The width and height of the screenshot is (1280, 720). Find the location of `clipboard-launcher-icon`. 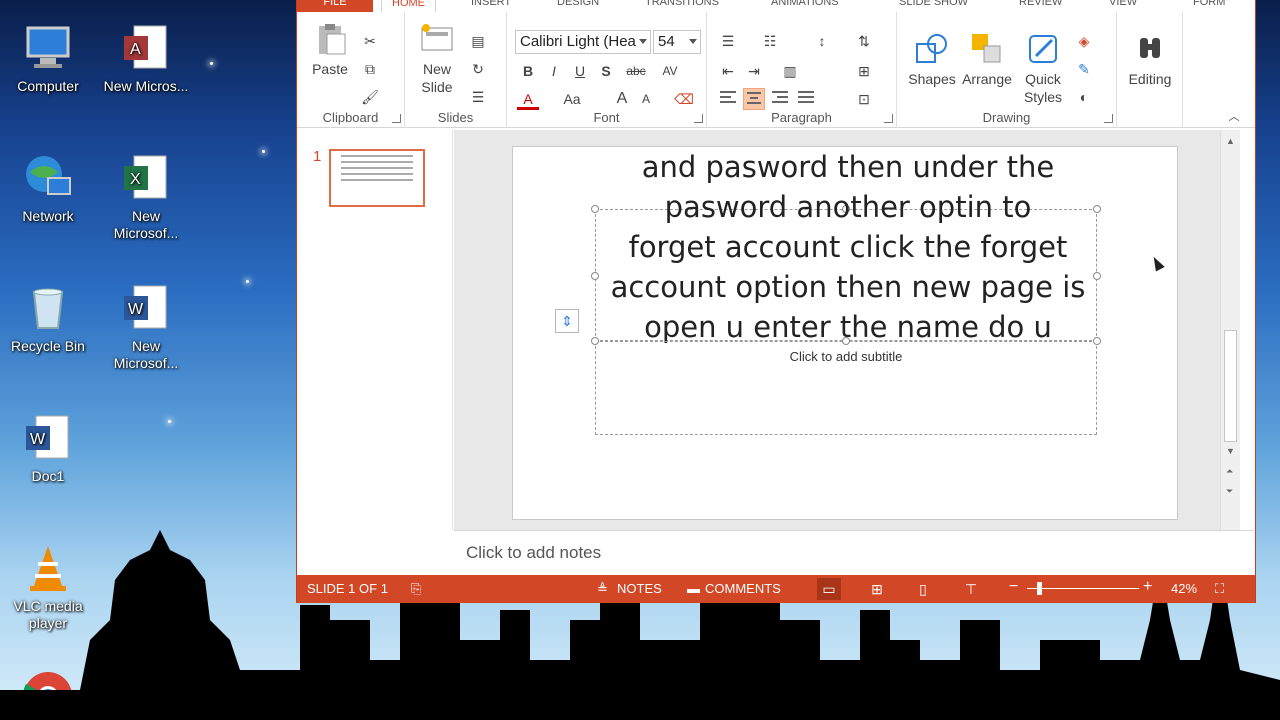

clipboard-launcher-icon is located at coordinates (396, 118).